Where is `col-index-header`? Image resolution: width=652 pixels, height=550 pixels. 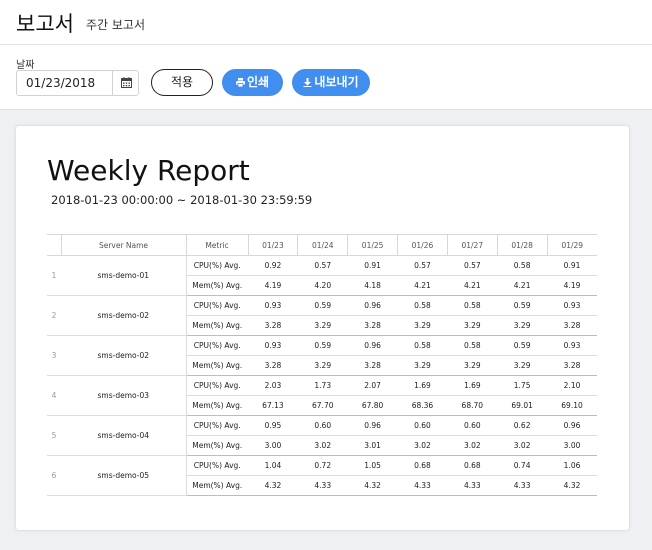
col-index-header is located at coordinates (54, 245).